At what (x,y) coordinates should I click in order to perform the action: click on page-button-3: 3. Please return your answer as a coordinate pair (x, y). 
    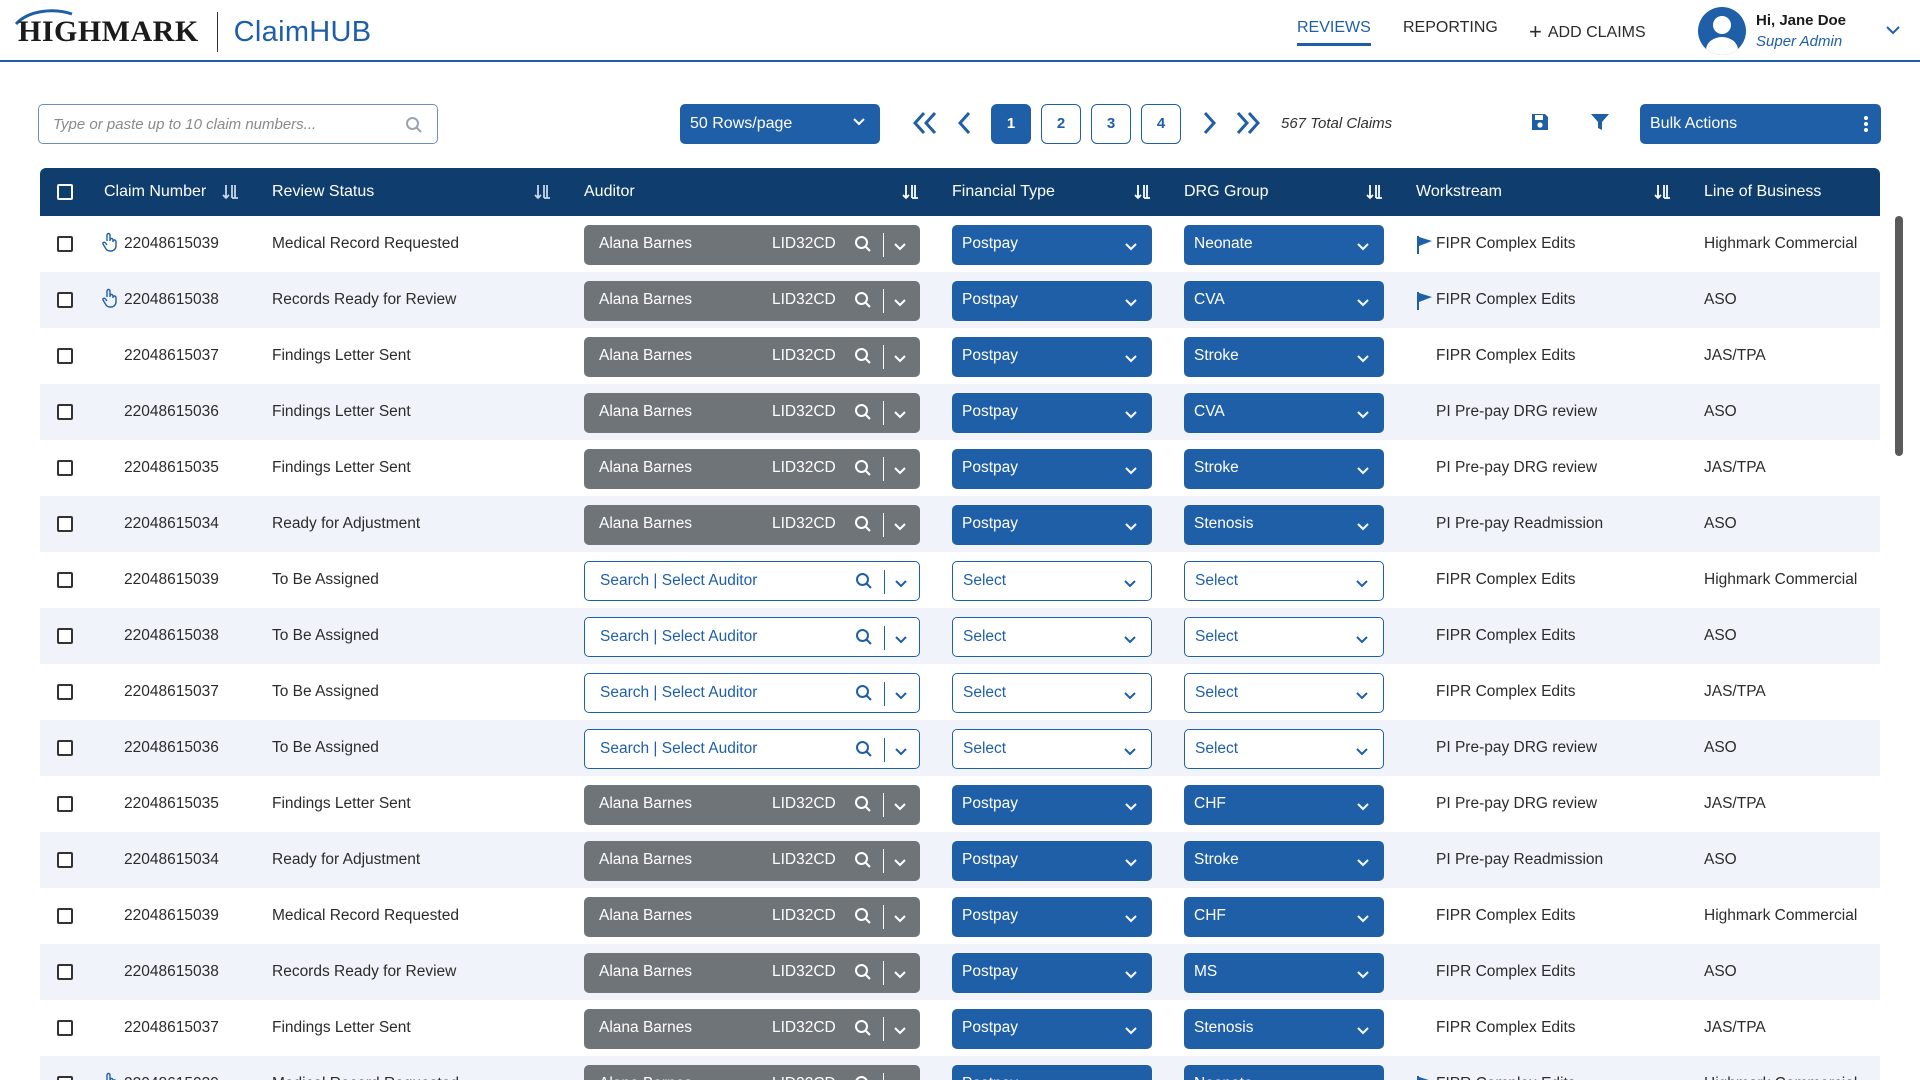
    Looking at the image, I should click on (1111, 124).